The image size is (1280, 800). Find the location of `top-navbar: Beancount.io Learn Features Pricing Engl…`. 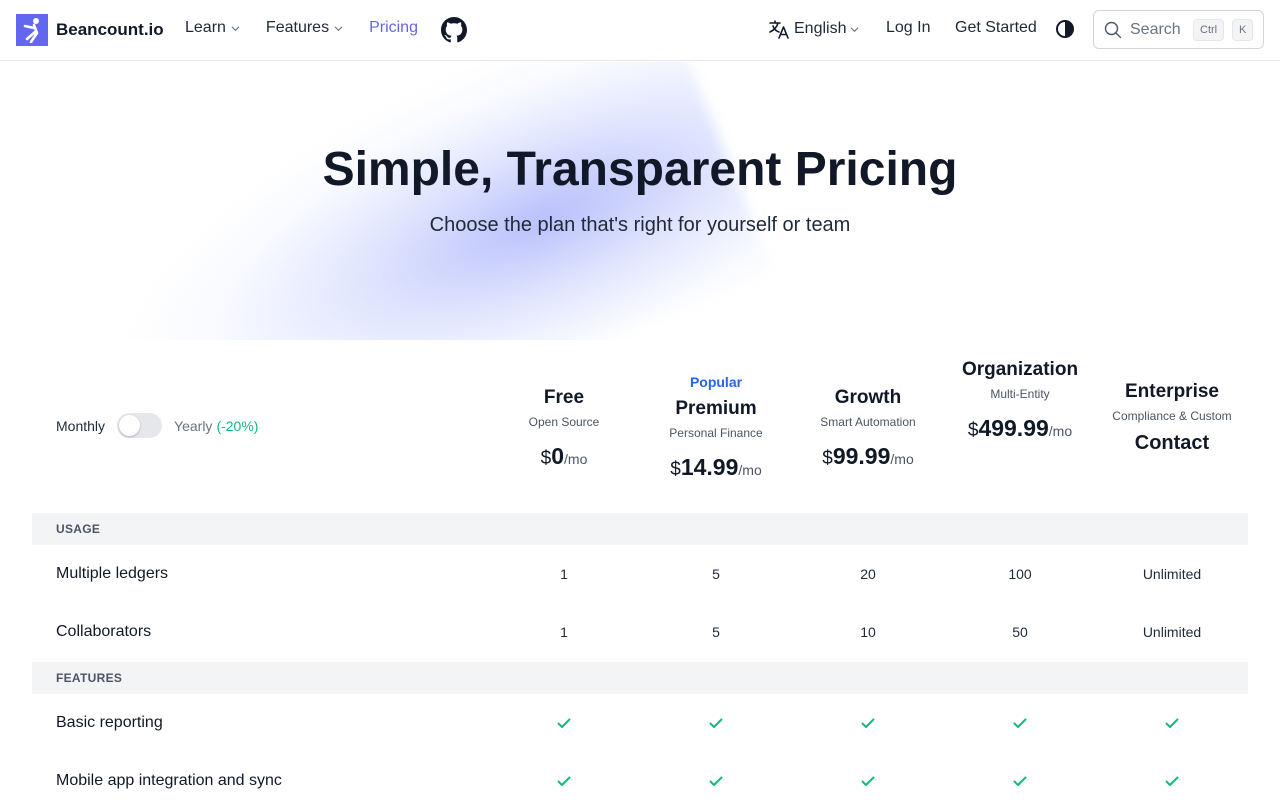

top-navbar: Beancount.io Learn Features Pricing Engl… is located at coordinates (640, 30).